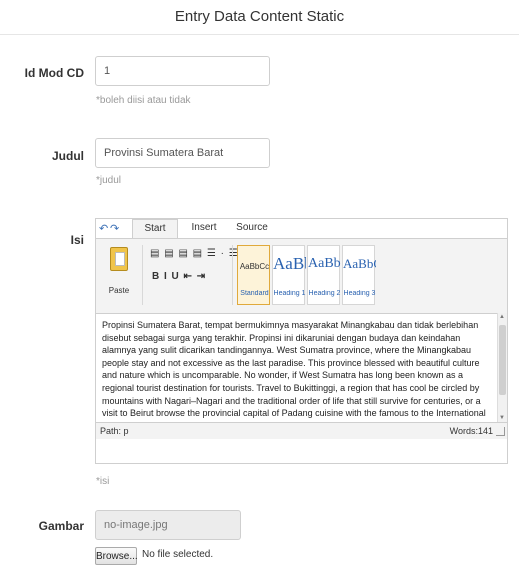 The width and height of the screenshot is (519, 572). Describe the element at coordinates (182, 71) in the screenshot. I see `id-mod-cd-input: 1` at that location.